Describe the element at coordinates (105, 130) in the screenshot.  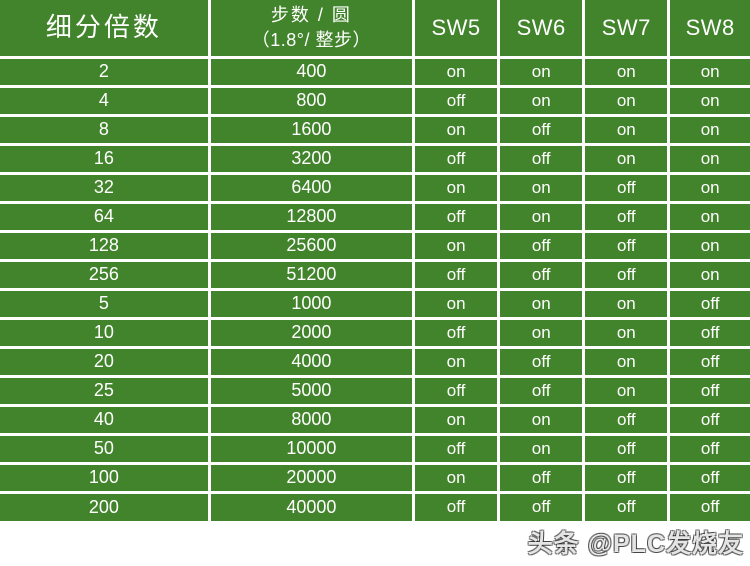
I see `cell-microstep: 8` at that location.